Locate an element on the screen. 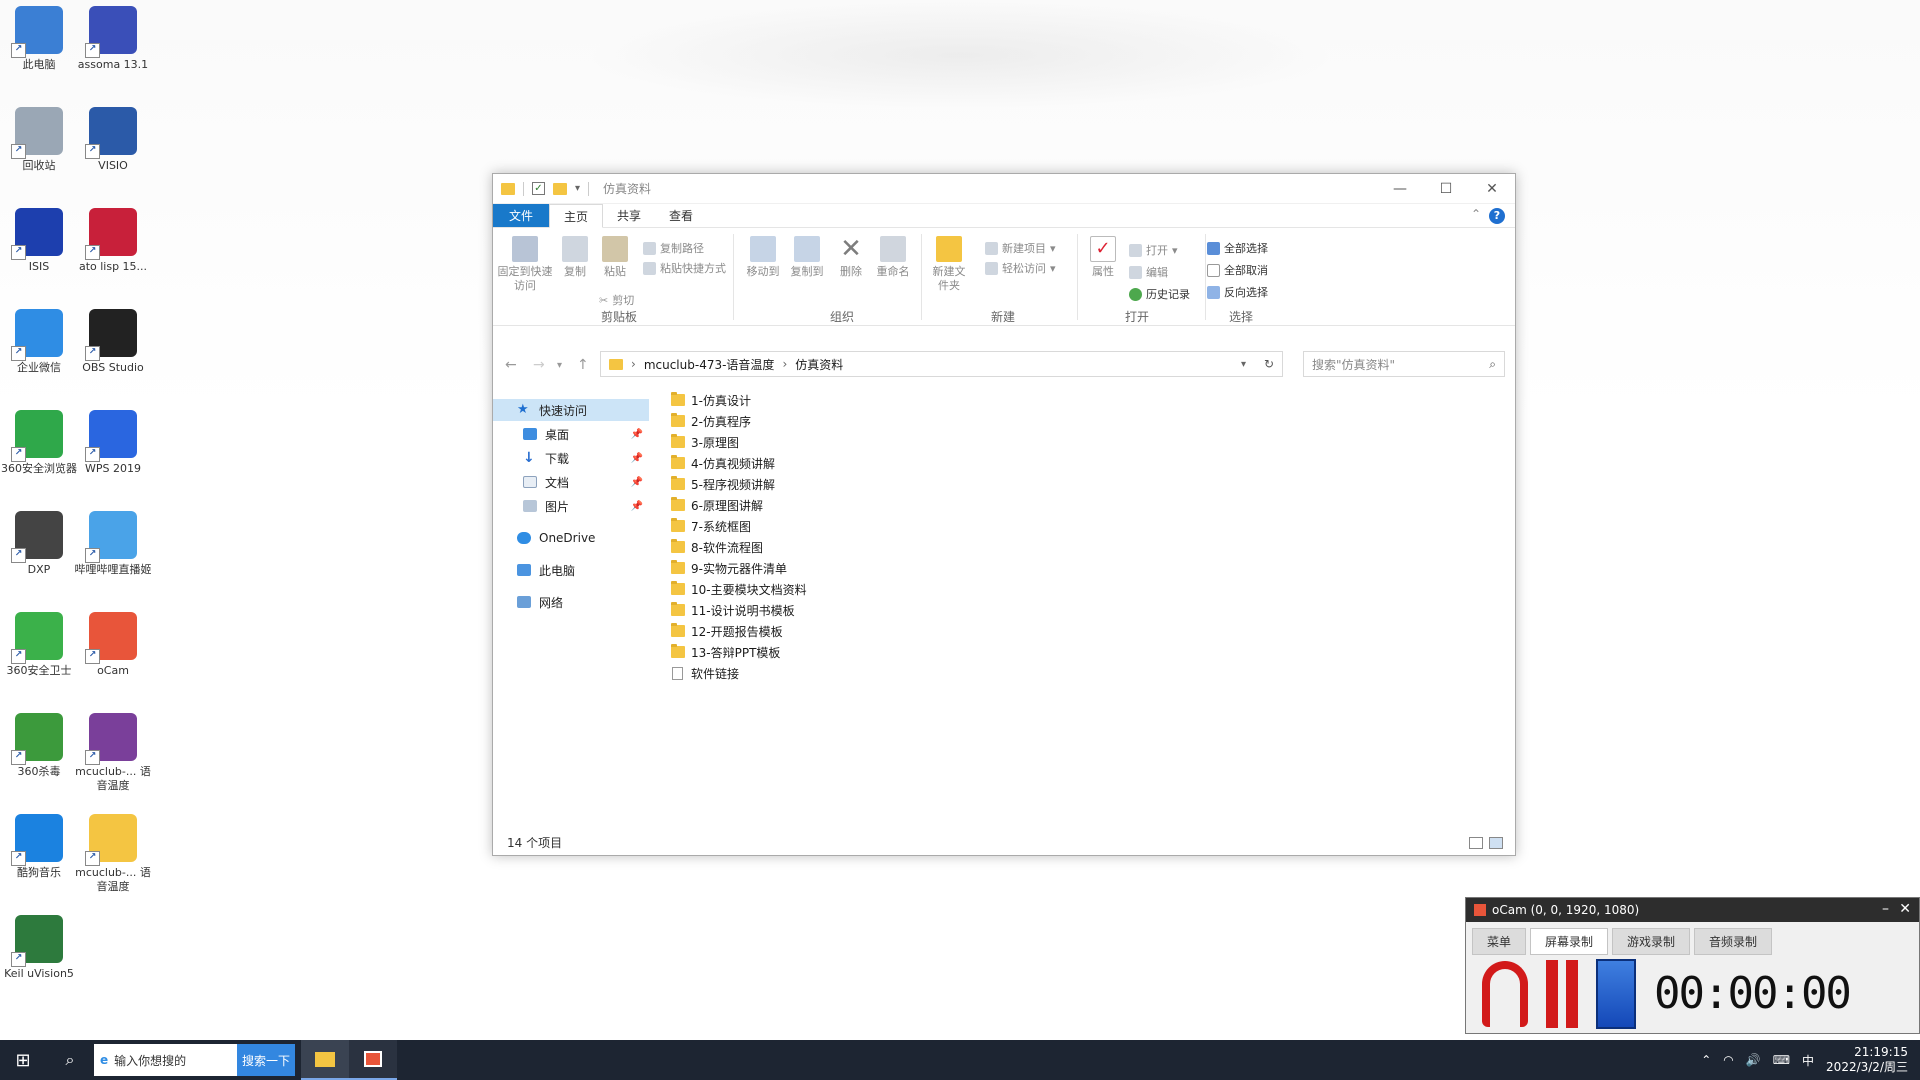 Image resolution: width=1920 pixels, height=1080 pixels. desktop-shortcut: 回收站 is located at coordinates (39, 140).